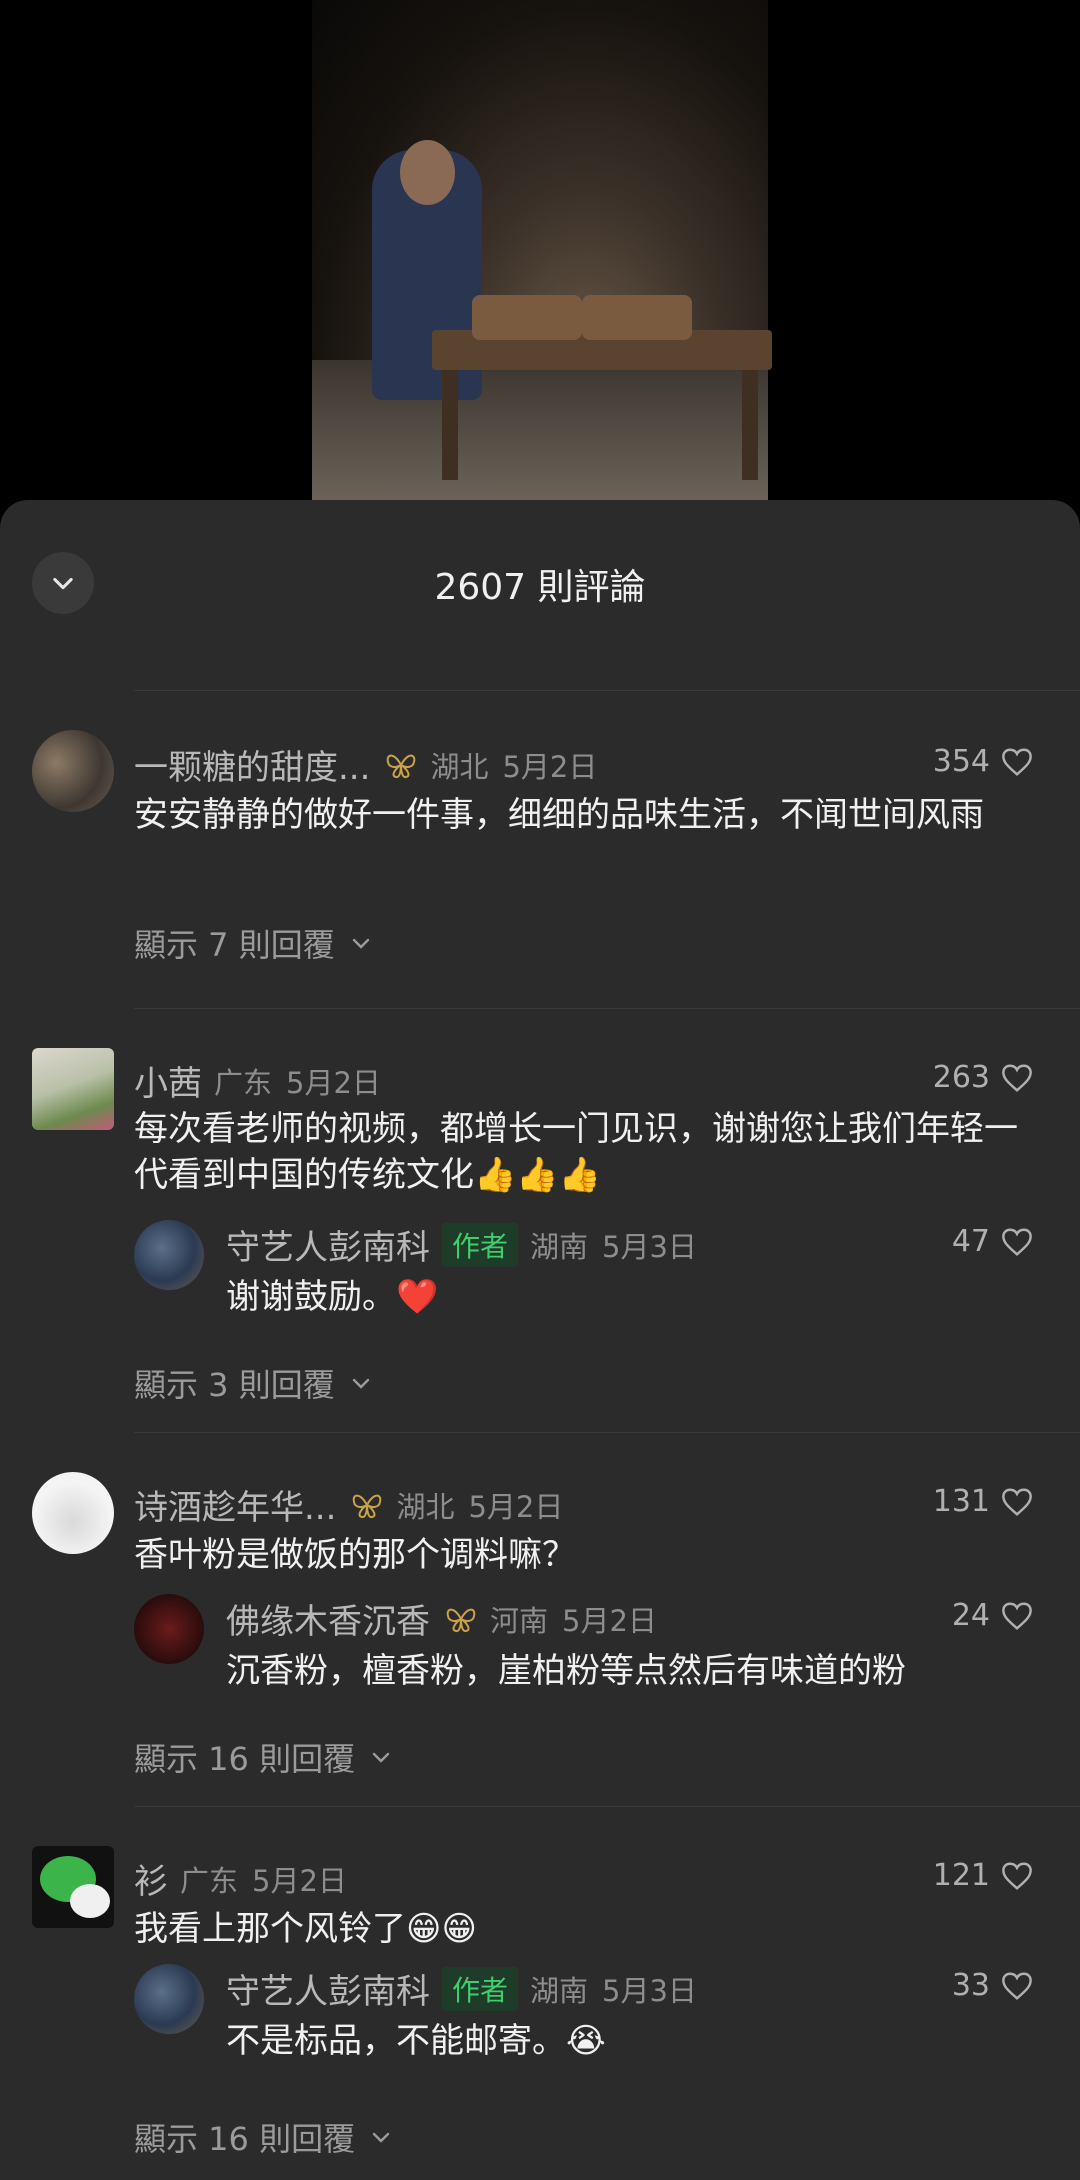 Image resolution: width=1080 pixels, height=2180 pixels. I want to click on like-button: 47, so click(993, 1241).